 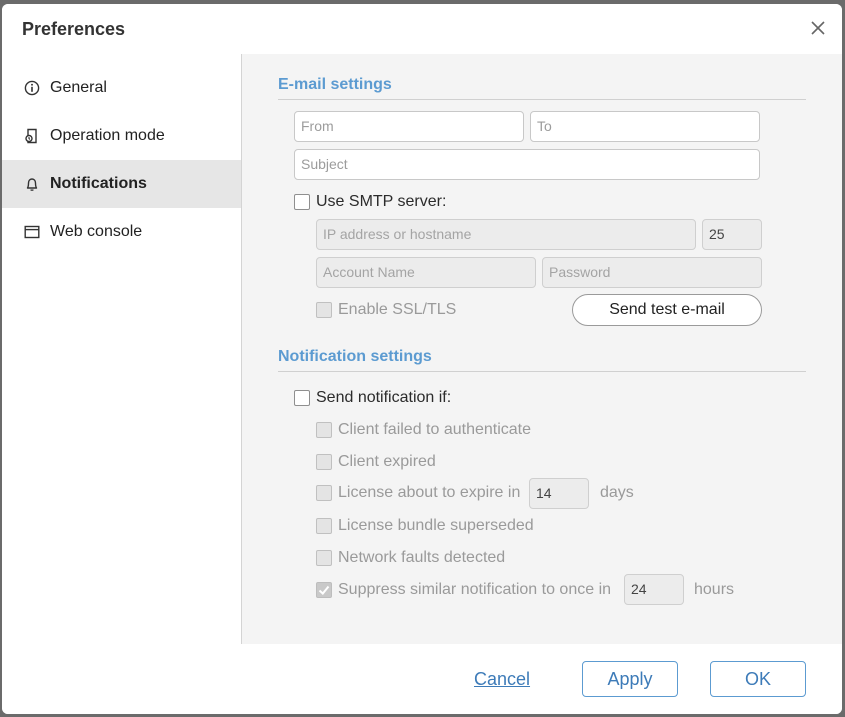 What do you see at coordinates (324, 462) in the screenshot?
I see `client-expired-checkbox` at bounding box center [324, 462].